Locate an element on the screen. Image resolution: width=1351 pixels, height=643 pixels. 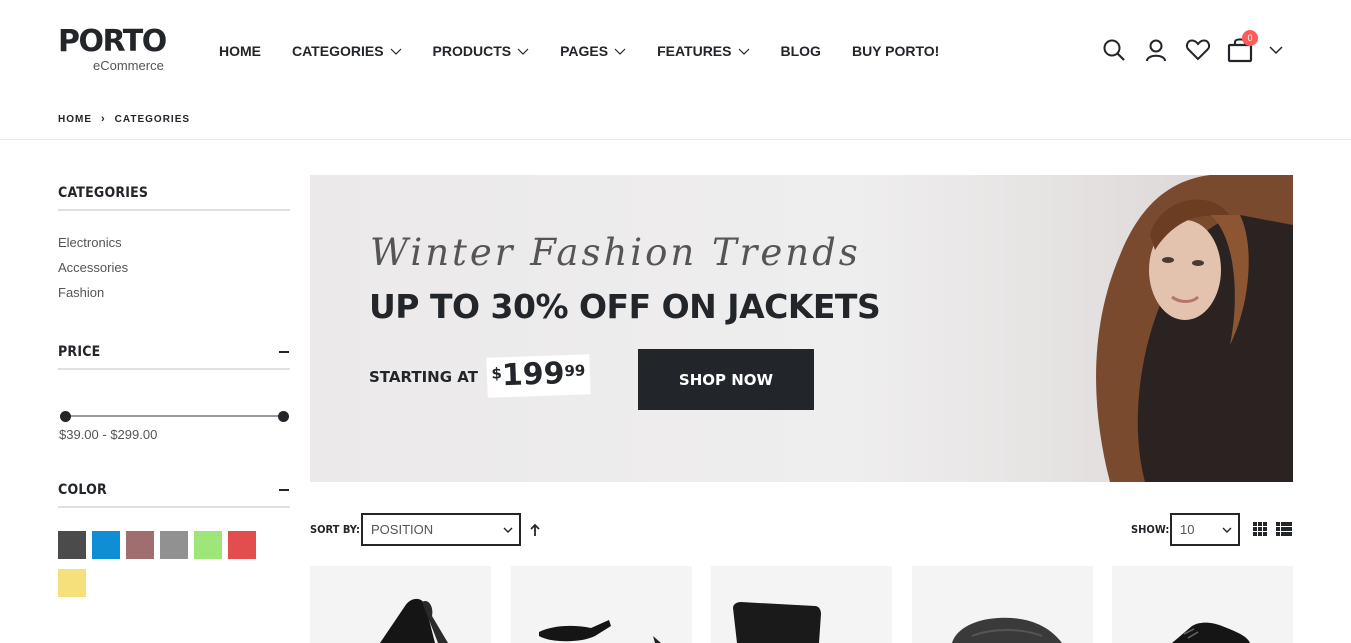
sort-by-value: POSITION is located at coordinates (402, 529).